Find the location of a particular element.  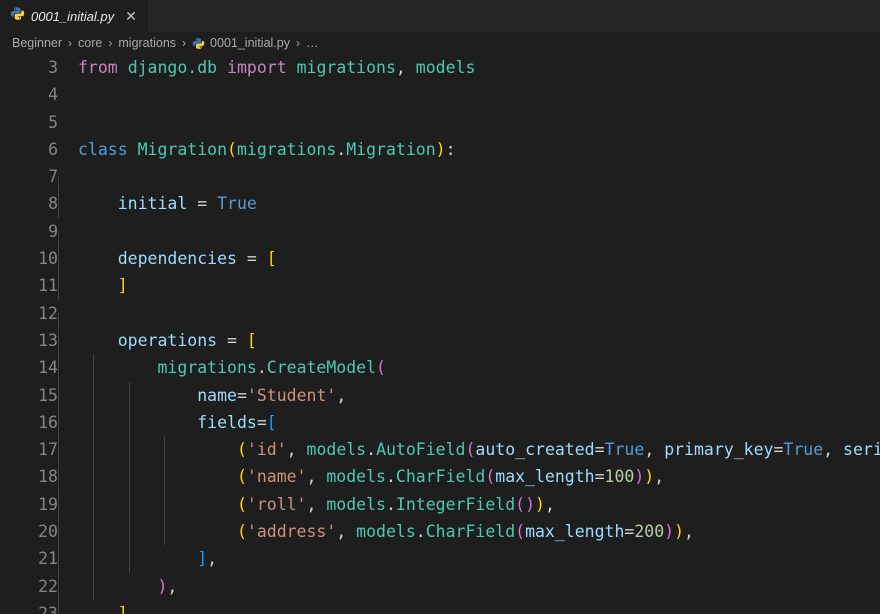

line-number: 9 is located at coordinates (53, 231).